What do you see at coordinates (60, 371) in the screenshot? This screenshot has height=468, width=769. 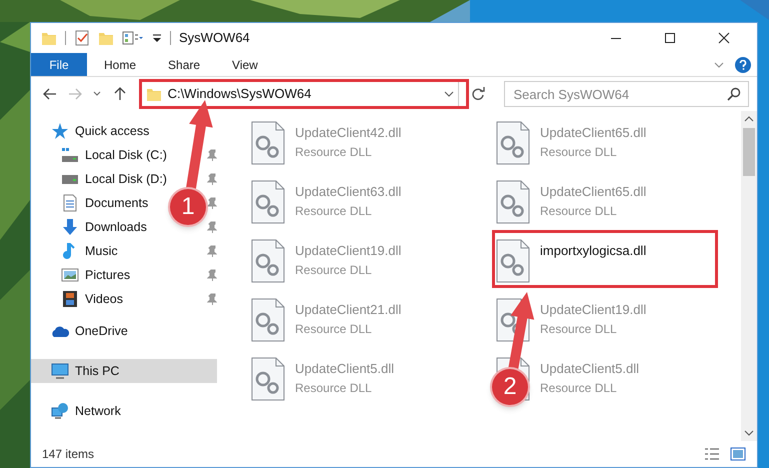 I see `monitor-icon` at bounding box center [60, 371].